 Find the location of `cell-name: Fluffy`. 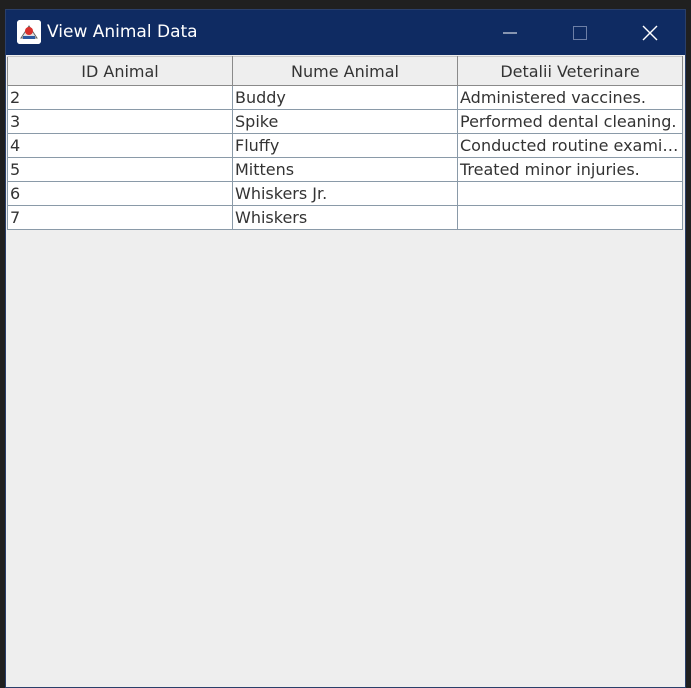

cell-name: Fluffy is located at coordinates (345, 145).